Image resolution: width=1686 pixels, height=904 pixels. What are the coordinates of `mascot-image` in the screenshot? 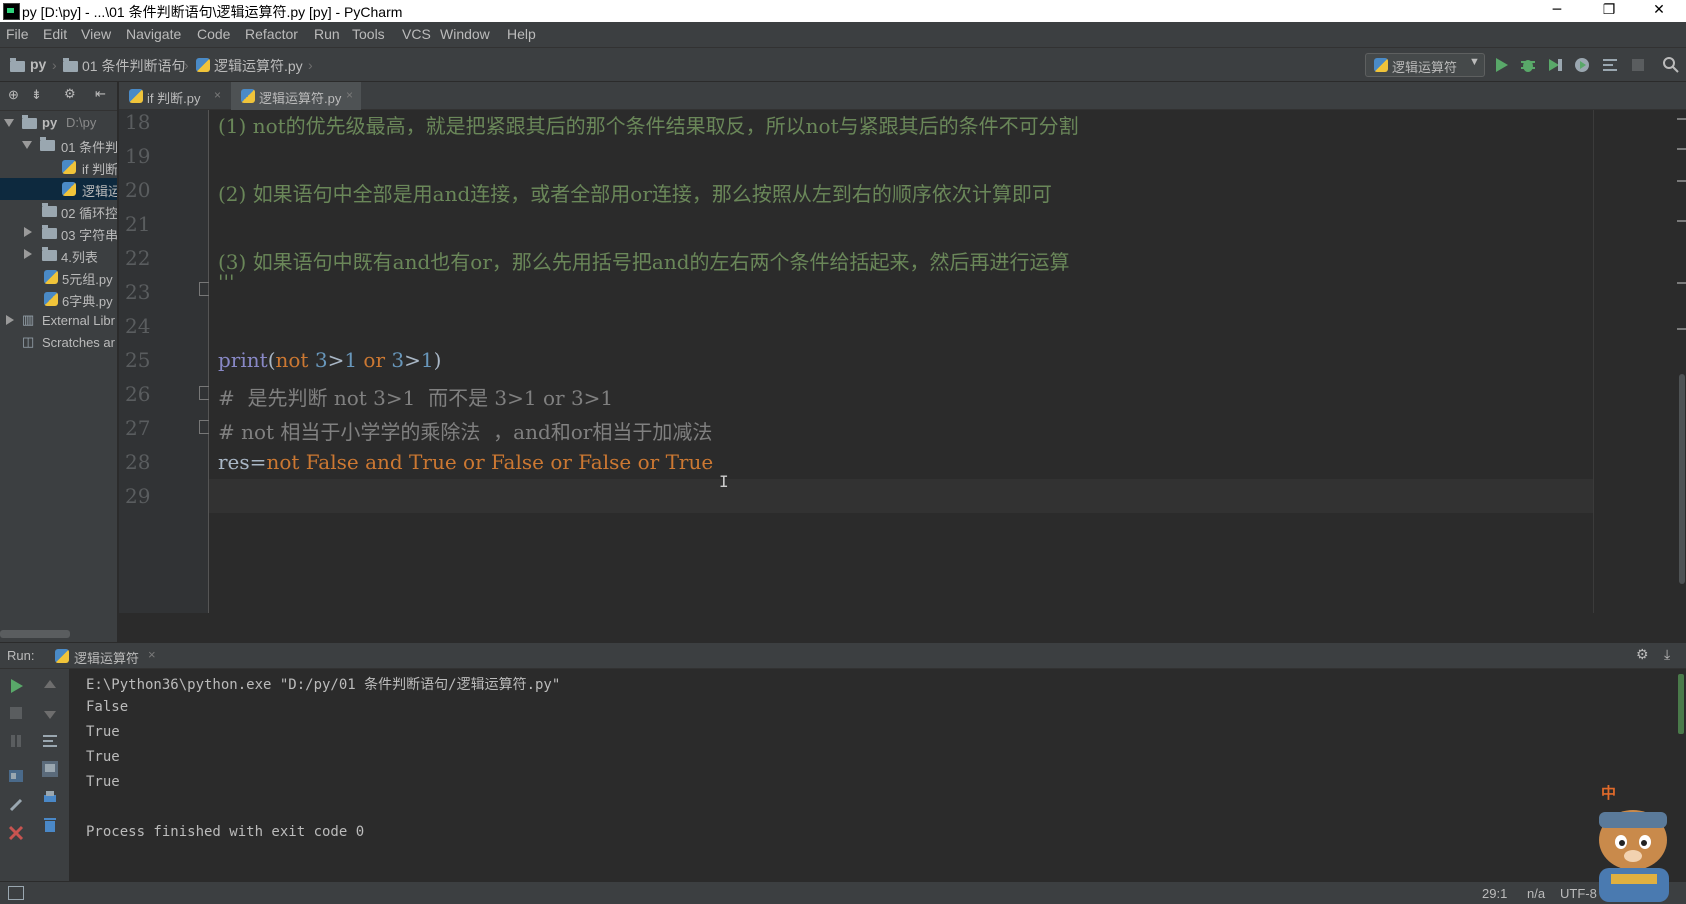 It's located at (1634, 856).